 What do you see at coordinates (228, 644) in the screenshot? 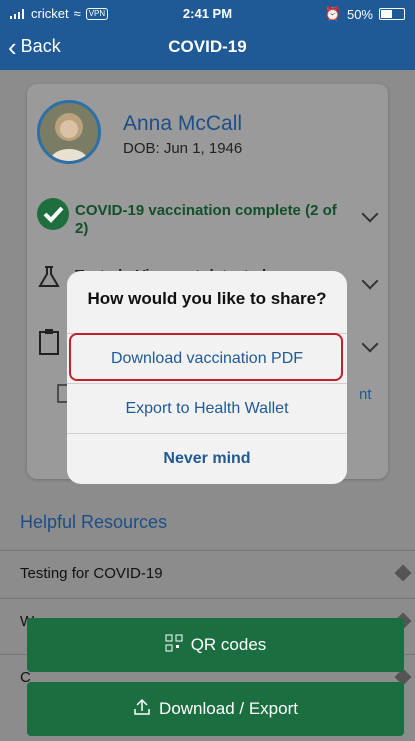
I see `qr-codes-label: QR codes` at bounding box center [228, 644].